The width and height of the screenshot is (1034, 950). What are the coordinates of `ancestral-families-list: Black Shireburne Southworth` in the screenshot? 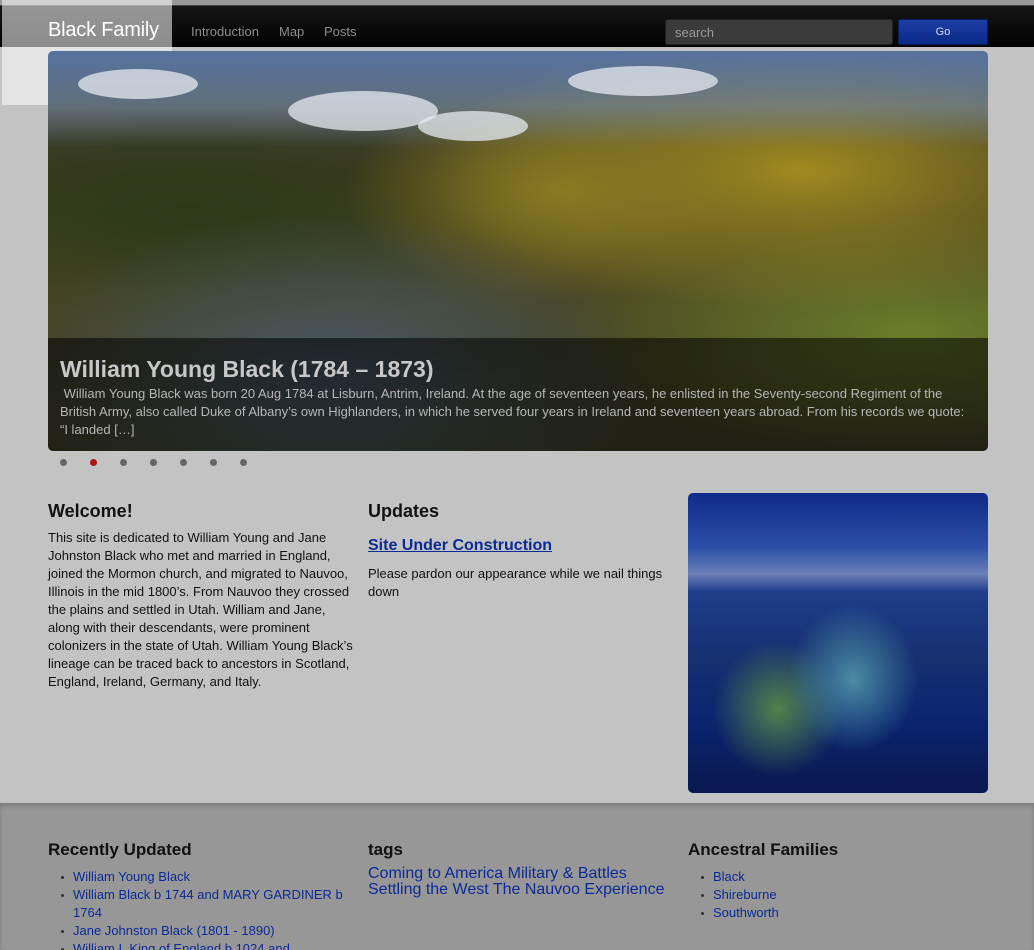 It's located at (838, 895).